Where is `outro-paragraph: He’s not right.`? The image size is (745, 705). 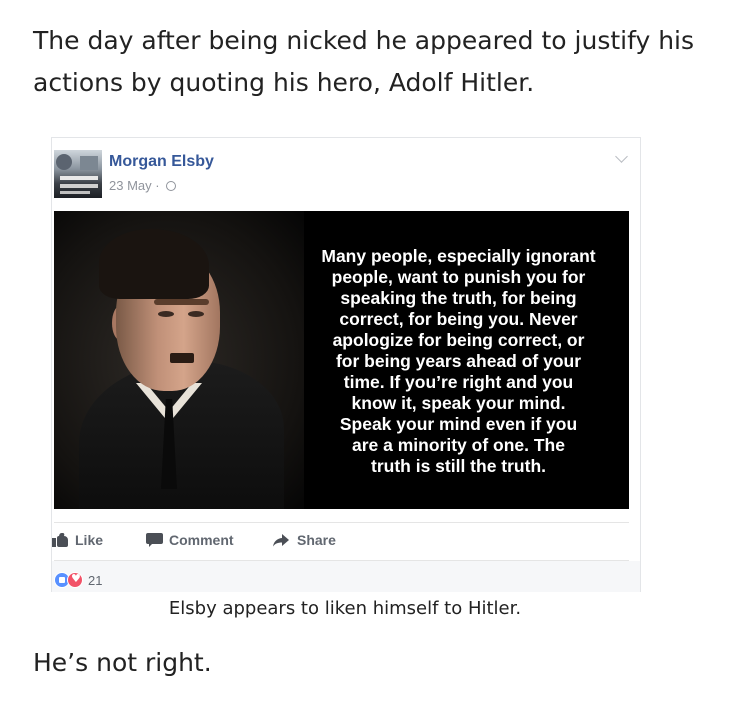
outro-paragraph: He’s not right. is located at coordinates (122, 662).